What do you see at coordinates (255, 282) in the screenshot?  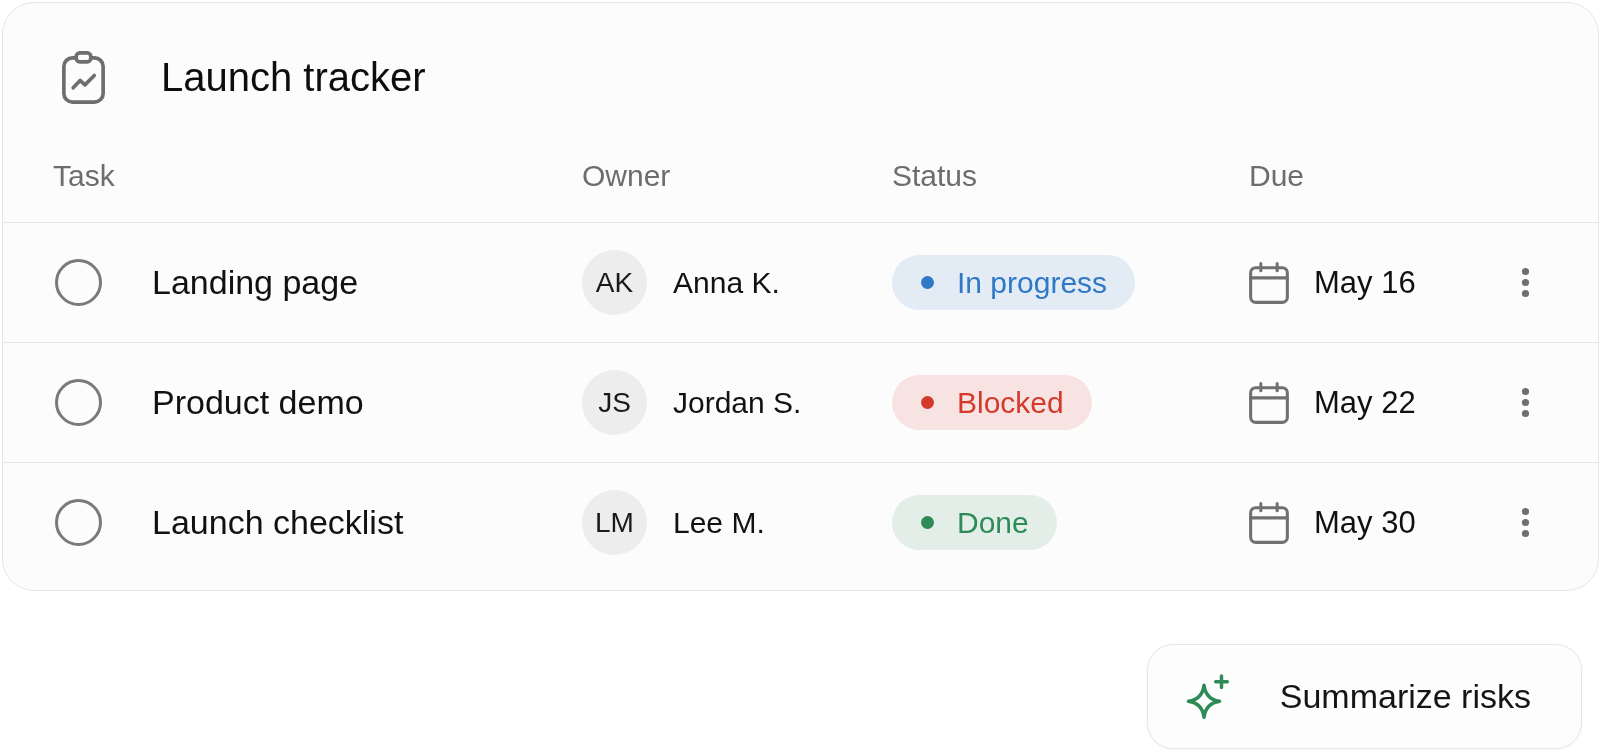 I see `task-name: Landing page` at bounding box center [255, 282].